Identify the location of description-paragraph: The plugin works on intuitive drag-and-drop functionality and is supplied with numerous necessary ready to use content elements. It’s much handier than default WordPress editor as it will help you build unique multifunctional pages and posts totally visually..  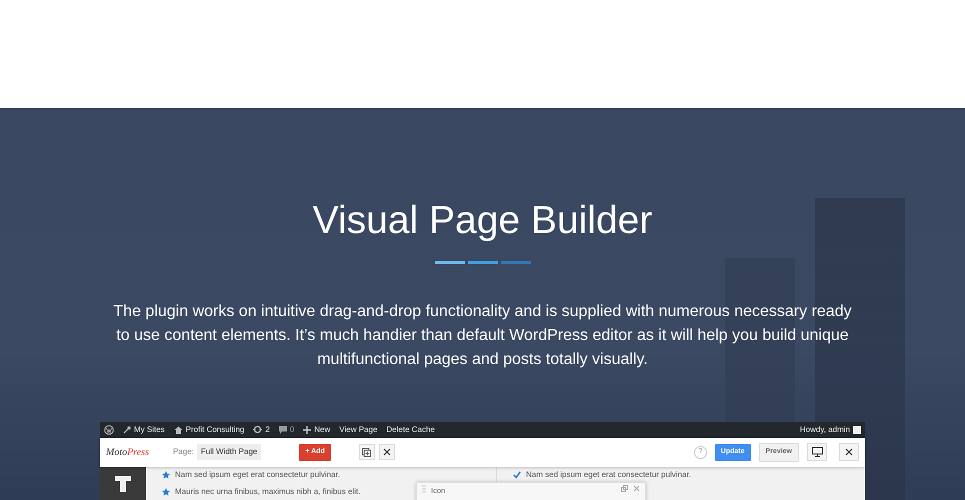
(482, 336).